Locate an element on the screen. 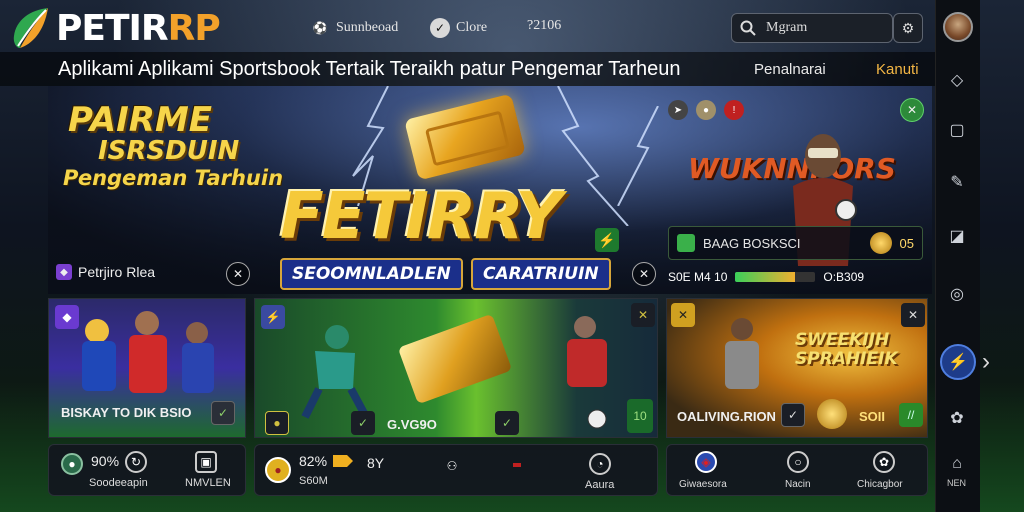  shield-icon: ◈ is located at coordinates (706, 462).